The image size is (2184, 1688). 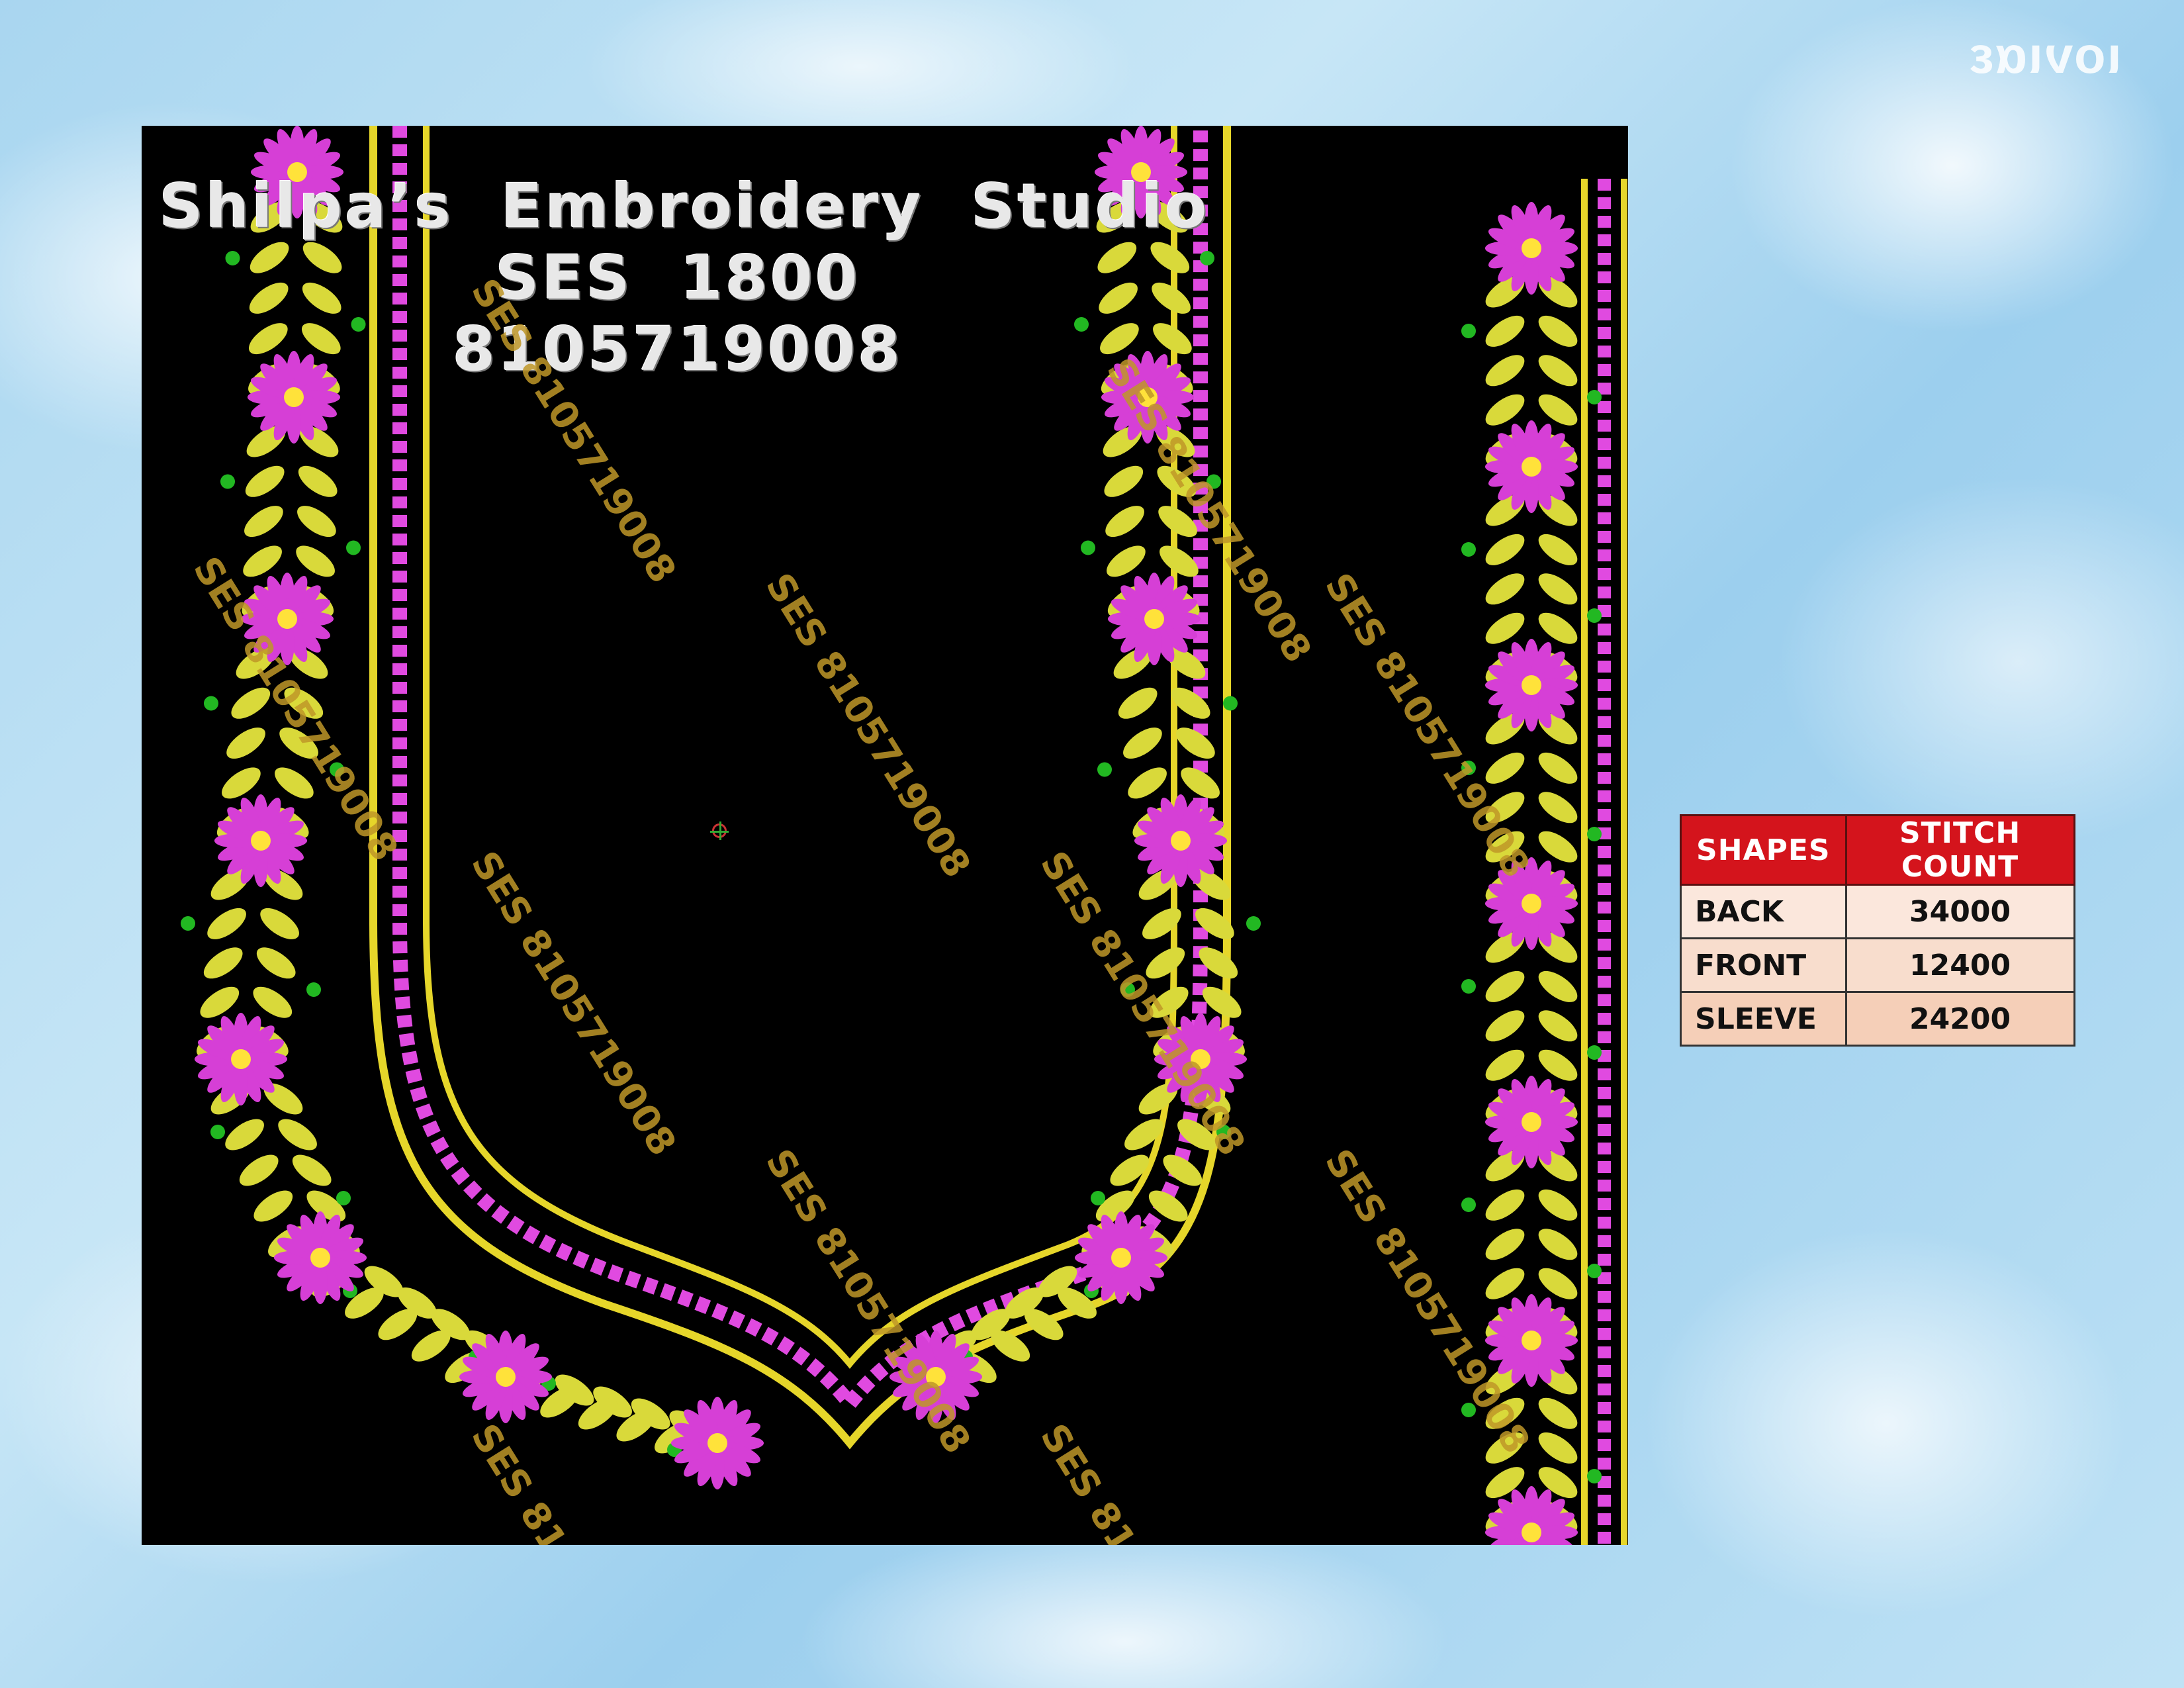 What do you see at coordinates (1959, 850) in the screenshot?
I see `column-header-stitch-count: STITCH COUNT` at bounding box center [1959, 850].